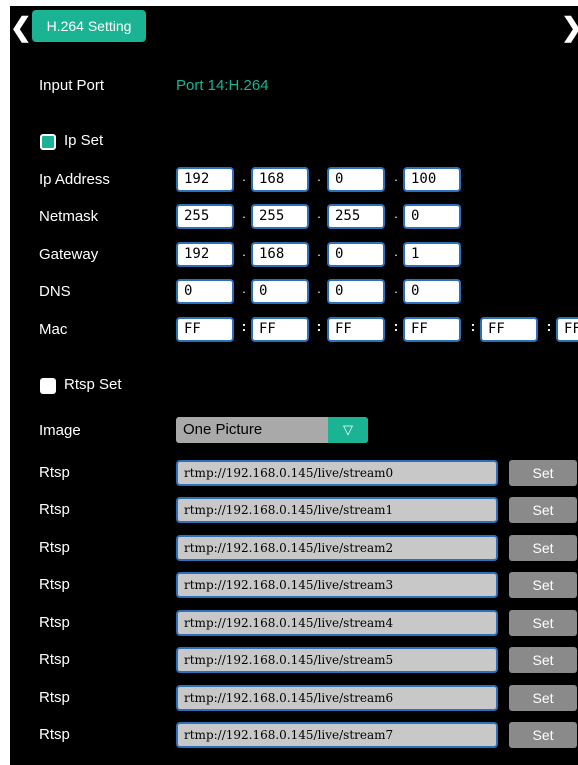  What do you see at coordinates (93, 384) in the screenshot?
I see `rtsp-set-label: Rtsp Set` at bounding box center [93, 384].